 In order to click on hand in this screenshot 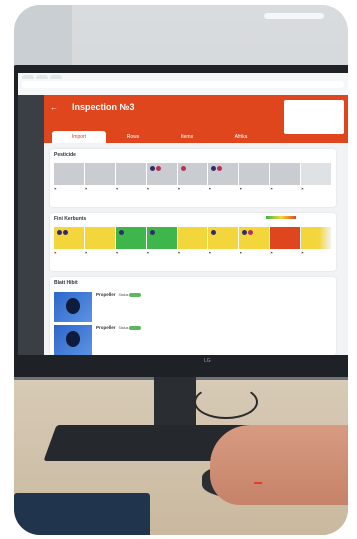, I will do `click(279, 465)`.